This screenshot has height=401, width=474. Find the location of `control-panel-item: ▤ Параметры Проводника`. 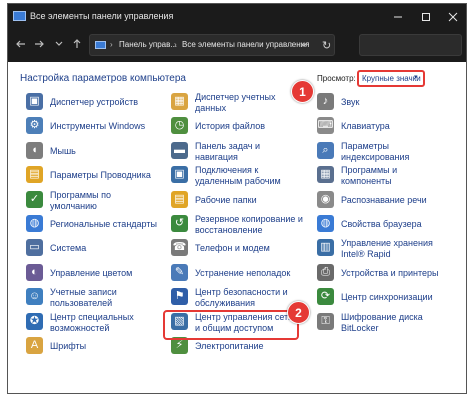

control-panel-item: ▤ Параметры Проводника is located at coordinates (94, 176).